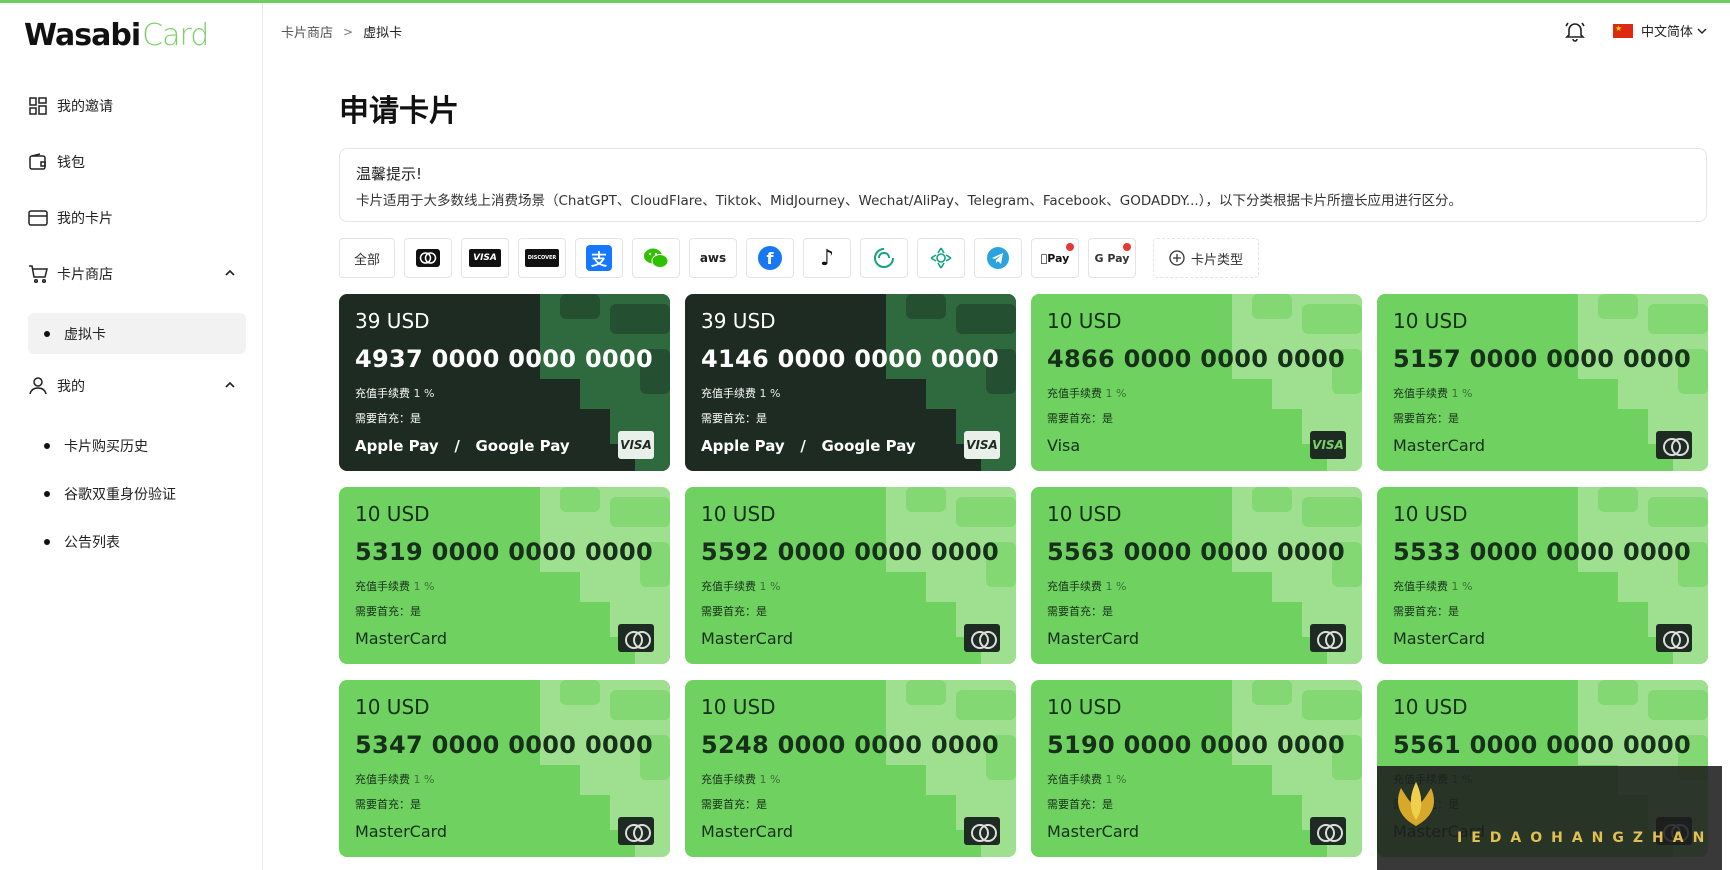 The height and width of the screenshot is (870, 1730). Describe the element at coordinates (82, 35) in the screenshot. I see `brand-name-part1: Wasabi` at that location.